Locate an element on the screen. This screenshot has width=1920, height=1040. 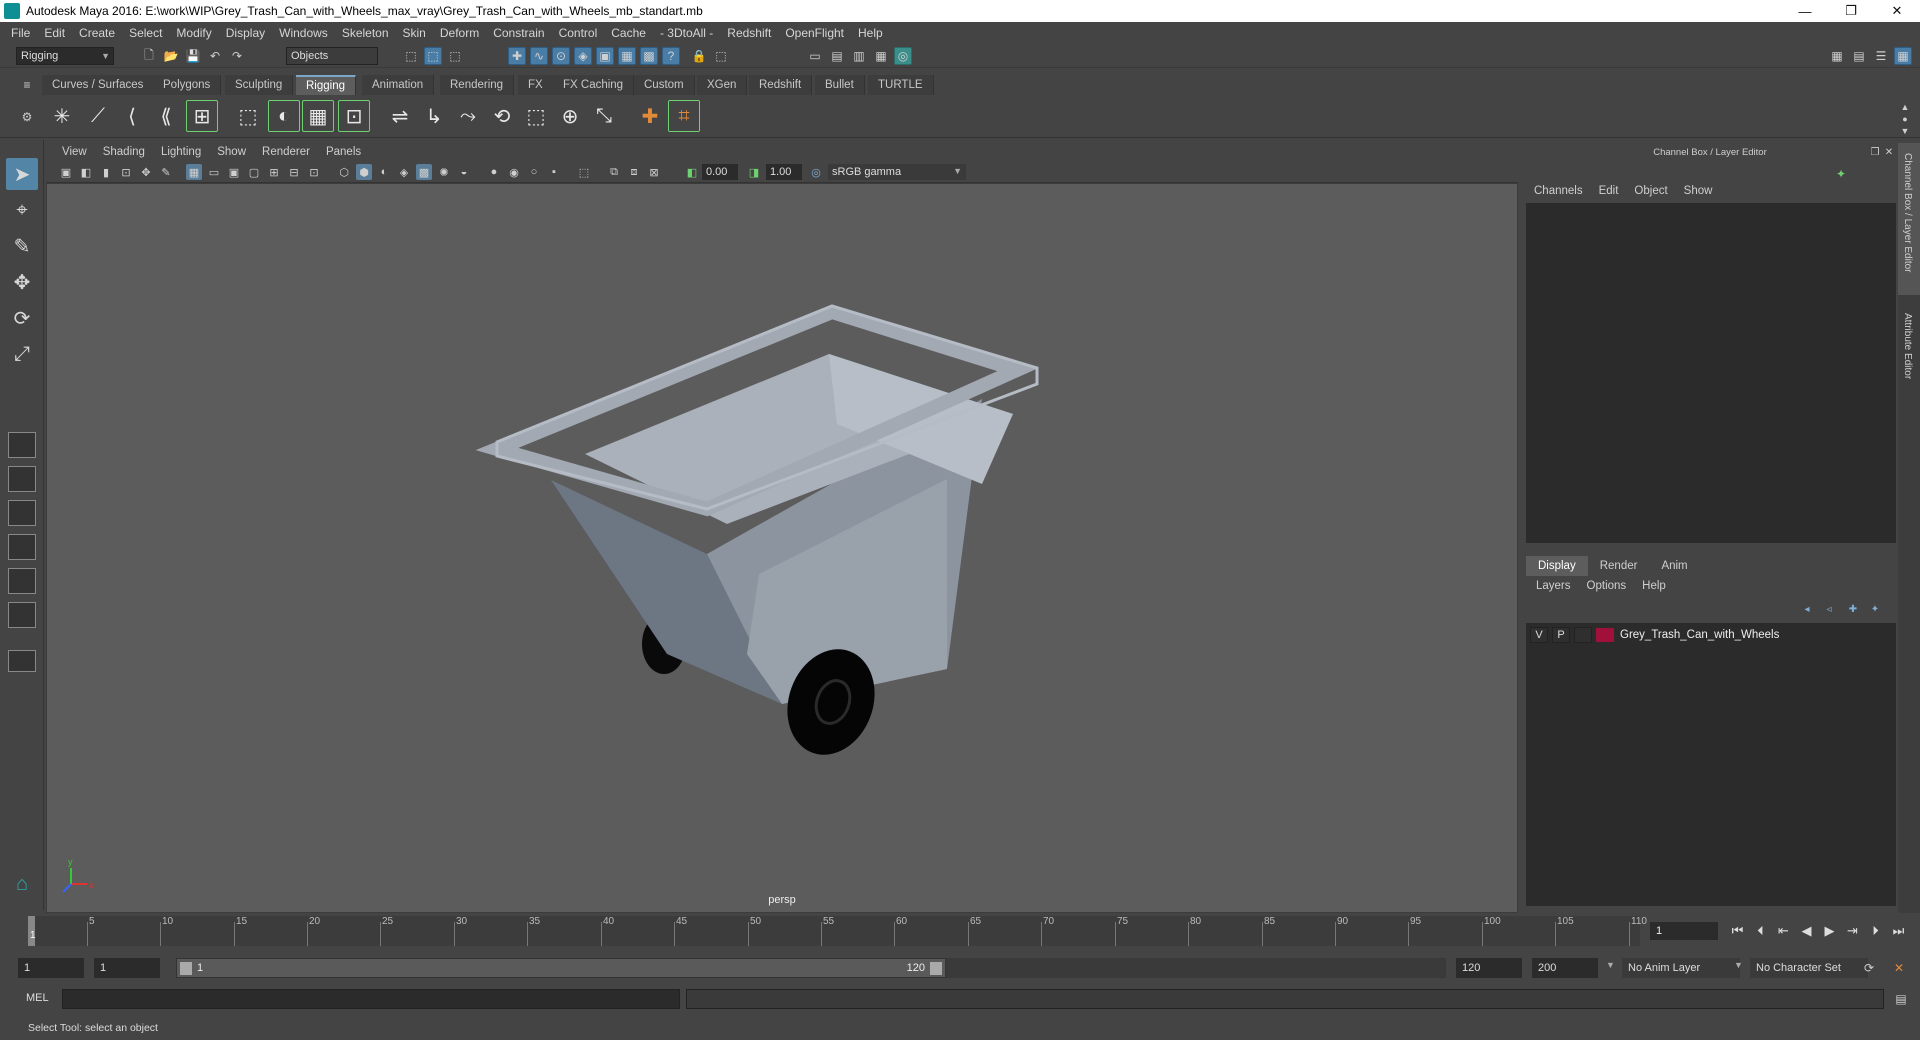
menu-control: Control is located at coordinates (578, 33).